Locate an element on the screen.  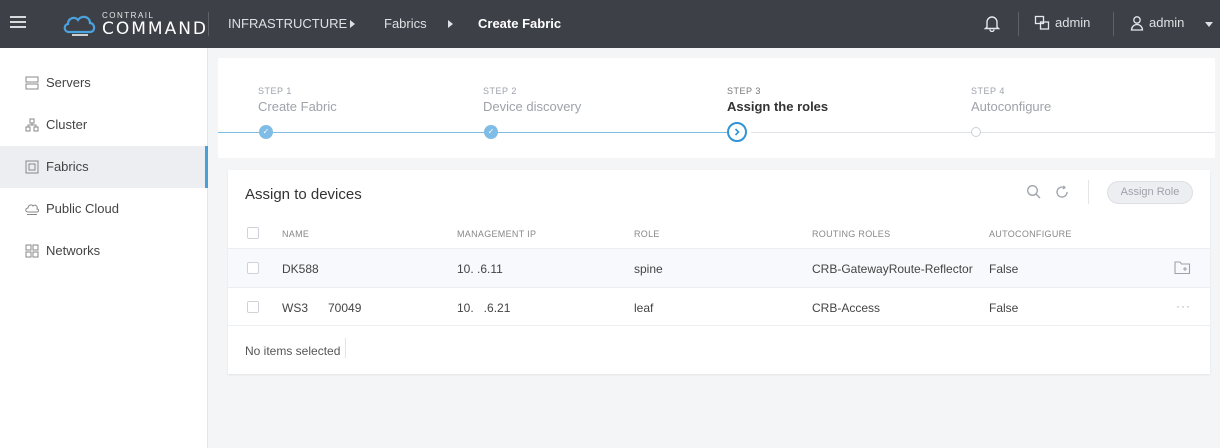
toolbar-divider is located at coordinates (1088, 192).